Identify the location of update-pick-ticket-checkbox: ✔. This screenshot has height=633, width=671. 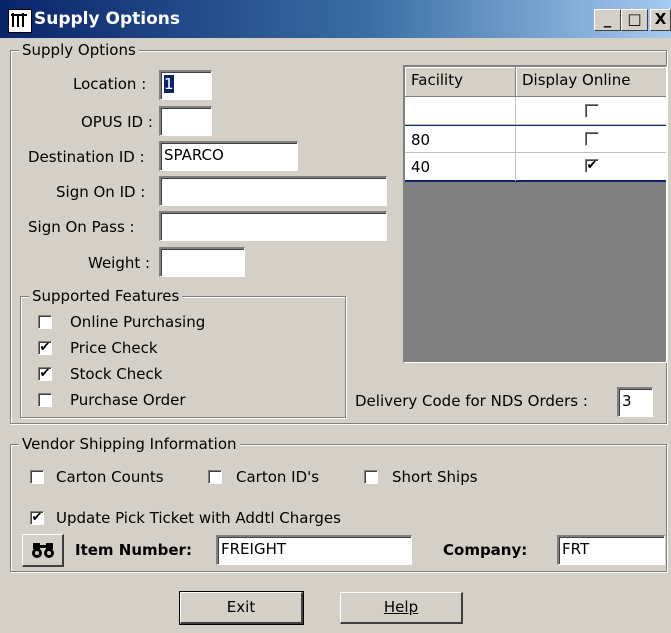
(37, 518).